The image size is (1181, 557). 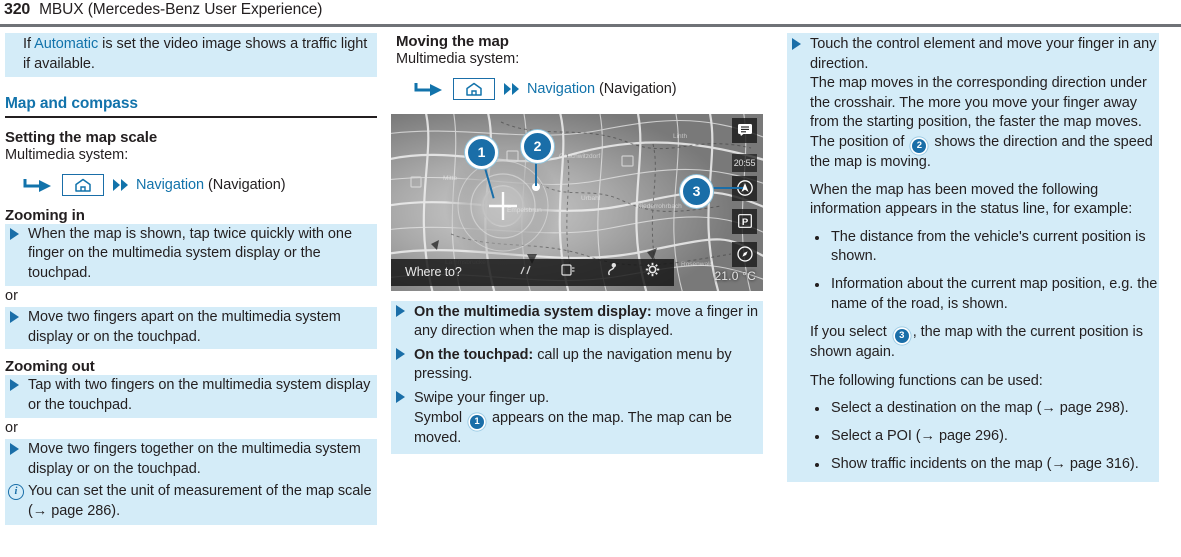 What do you see at coordinates (45, 215) in the screenshot?
I see `subheading-zooming-in: Zooming in` at bounding box center [45, 215].